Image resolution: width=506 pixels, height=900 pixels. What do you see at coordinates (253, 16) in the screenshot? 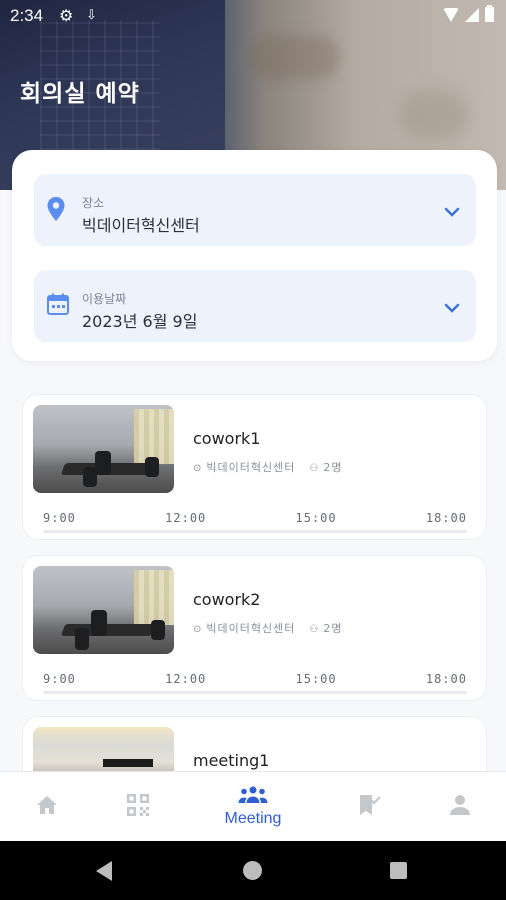
I see `status-bar: 2:34 ⚙ ⇩` at bounding box center [253, 16].